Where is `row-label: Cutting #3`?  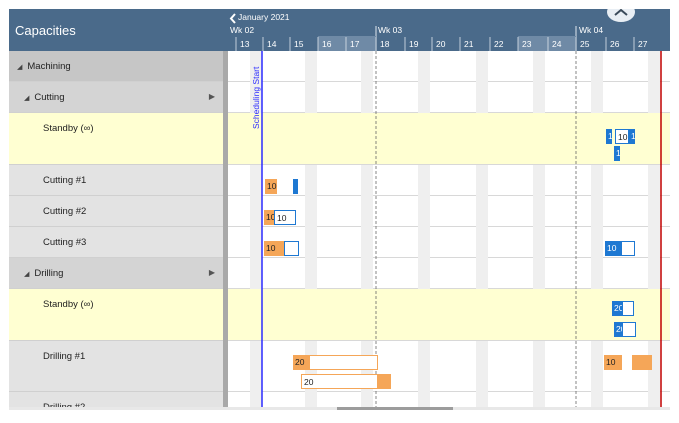 row-label: Cutting #3 is located at coordinates (65, 242).